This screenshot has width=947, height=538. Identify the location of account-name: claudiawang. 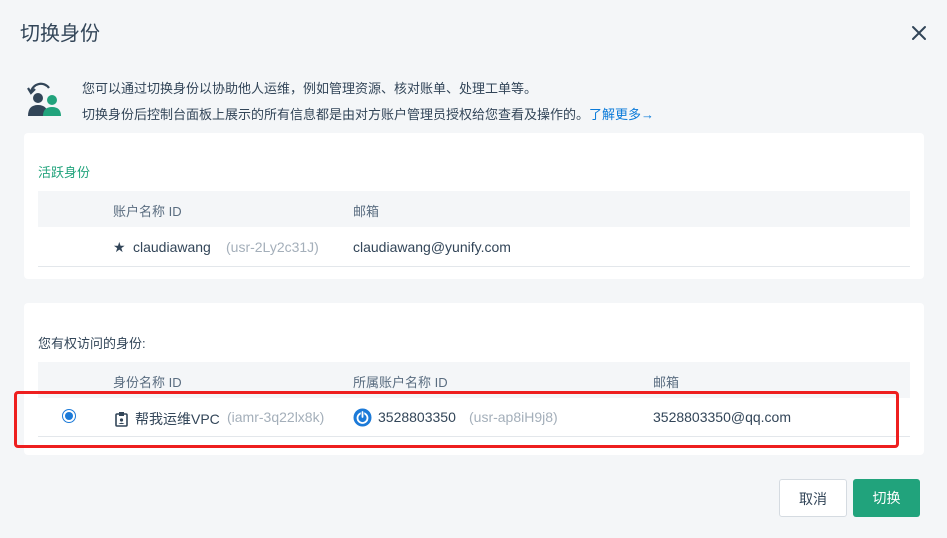
(172, 247).